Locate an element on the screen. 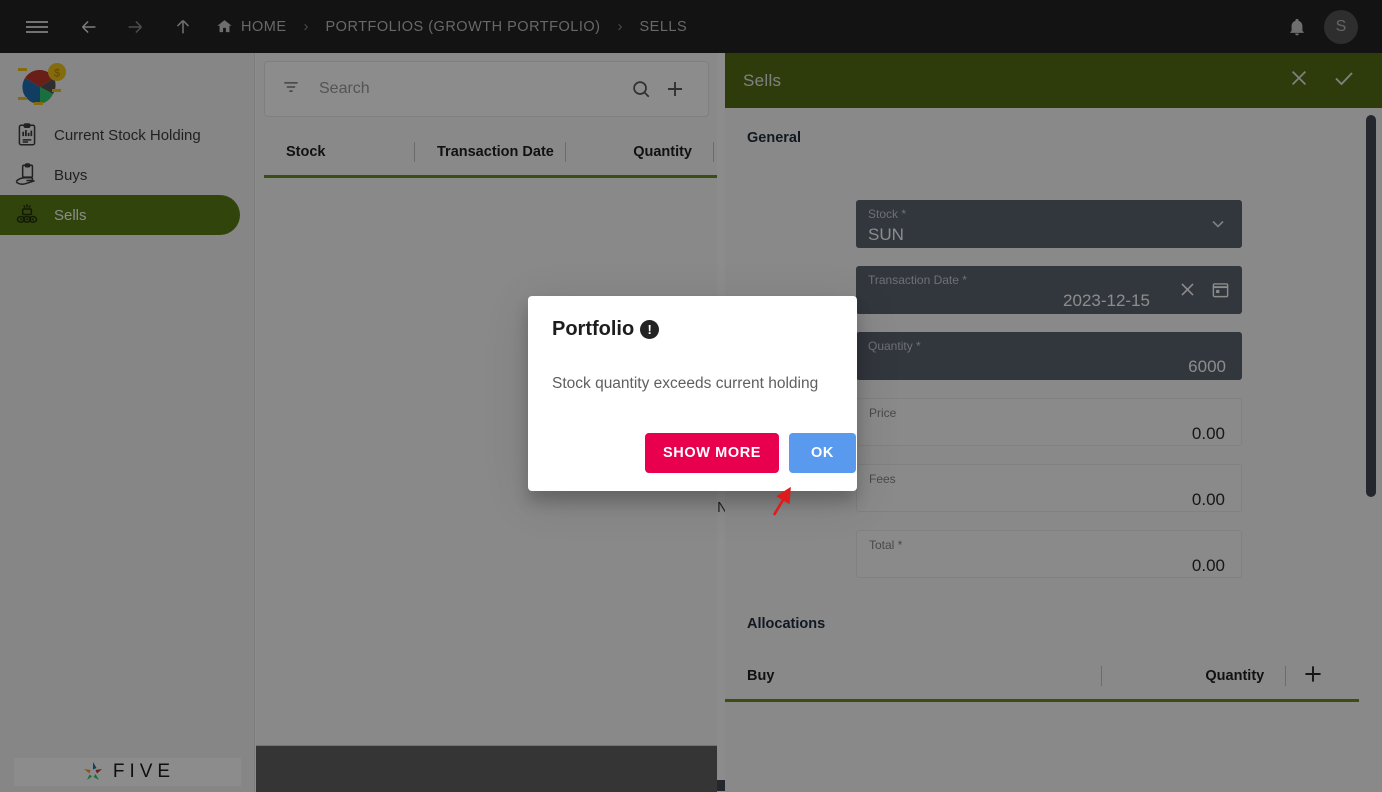  dialog-message: Stock quantity exceeds current holding is located at coordinates (685, 383).